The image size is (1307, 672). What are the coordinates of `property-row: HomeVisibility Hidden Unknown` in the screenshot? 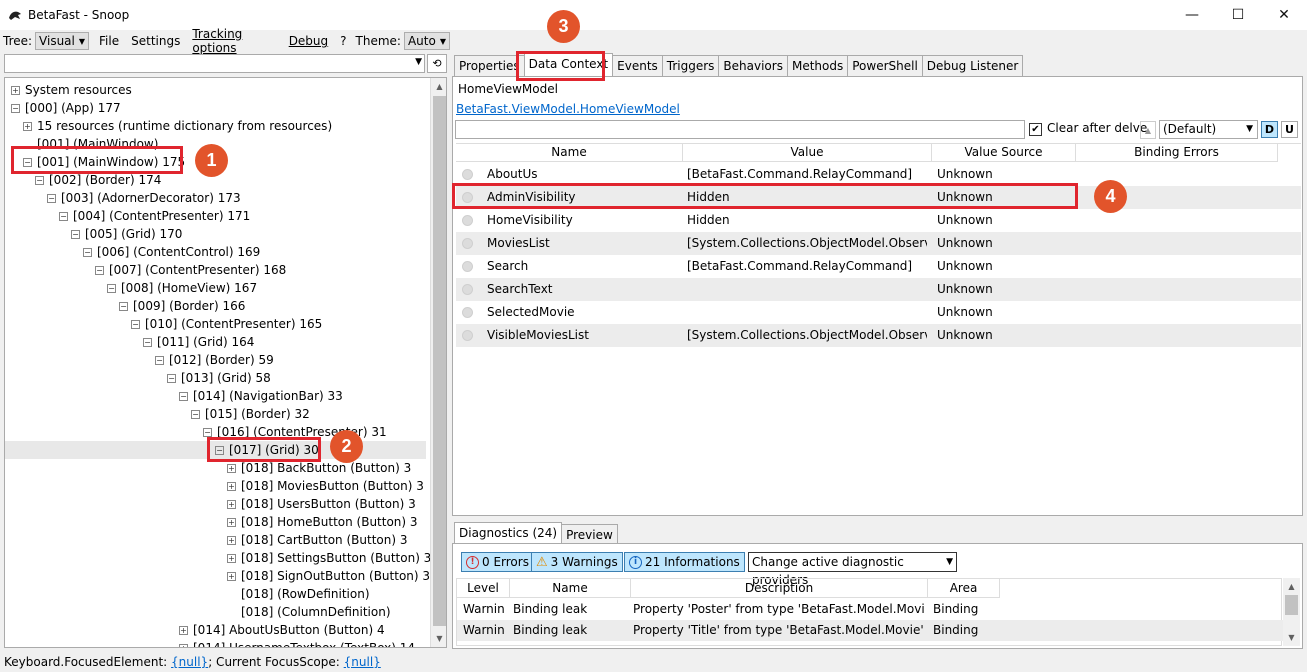 It's located at (878, 220).